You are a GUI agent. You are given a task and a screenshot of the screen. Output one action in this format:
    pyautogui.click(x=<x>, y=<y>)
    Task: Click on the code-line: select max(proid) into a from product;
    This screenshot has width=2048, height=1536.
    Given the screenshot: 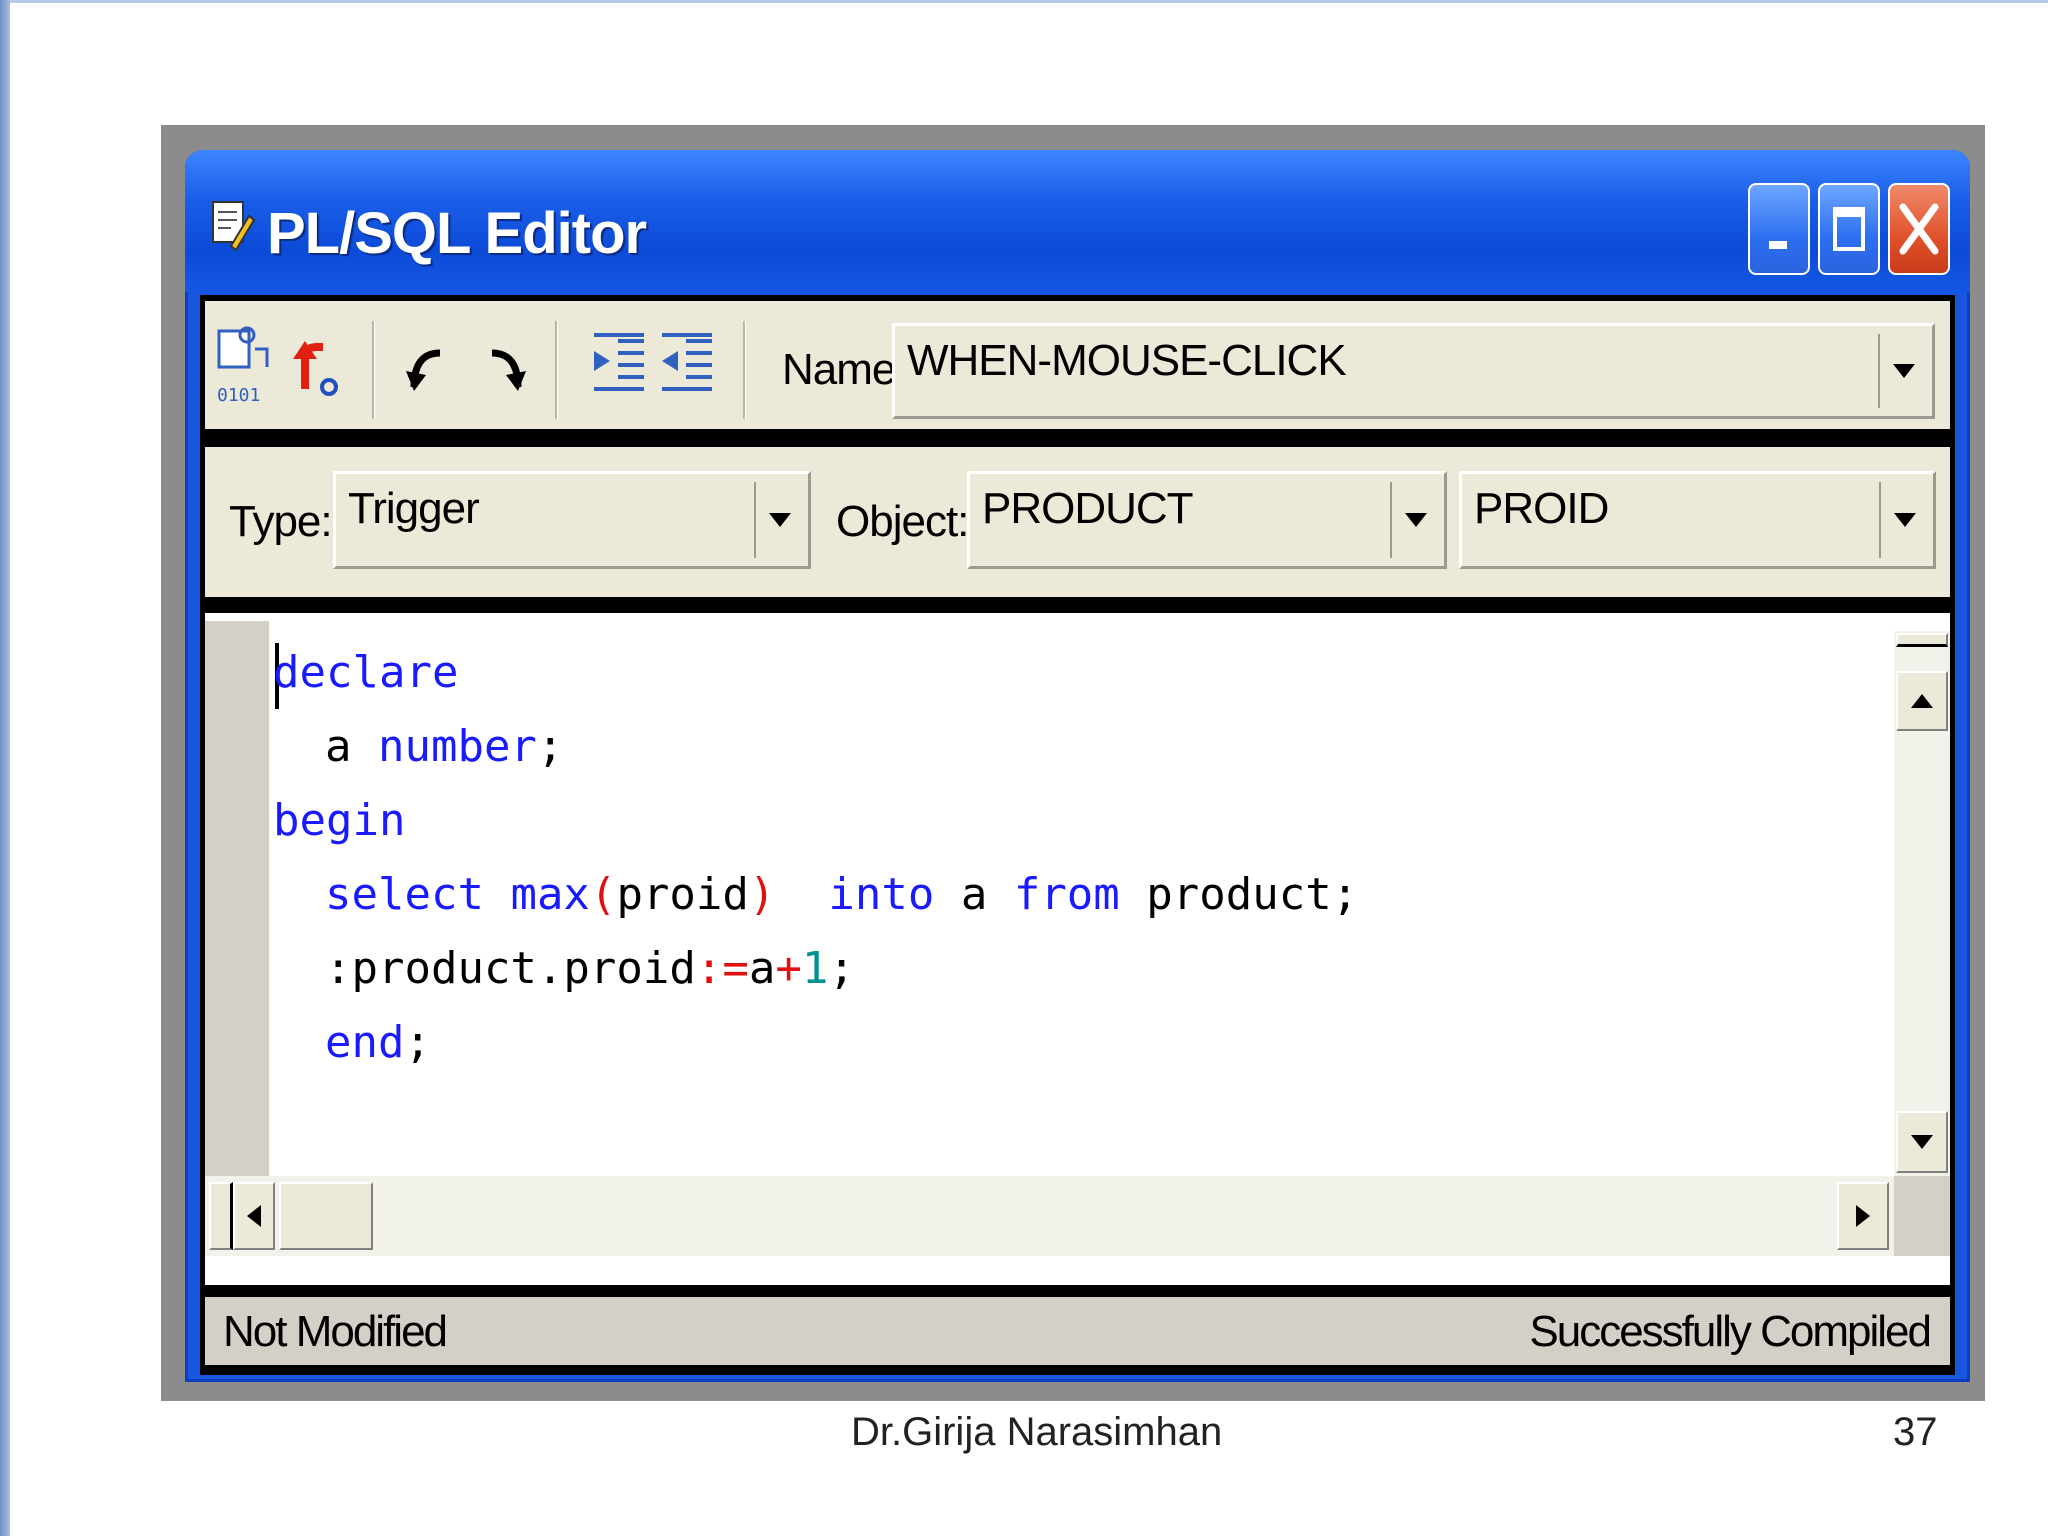 What is the action you would take?
    pyautogui.click(x=842, y=894)
    